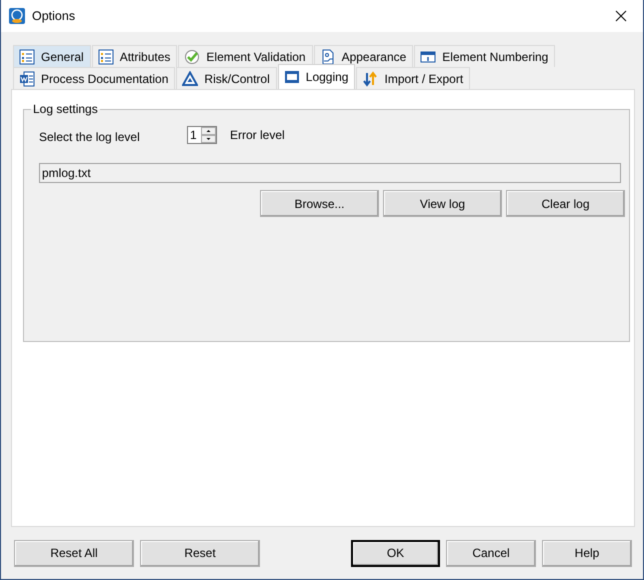  I want to click on log-button: Clear log, so click(565, 203).